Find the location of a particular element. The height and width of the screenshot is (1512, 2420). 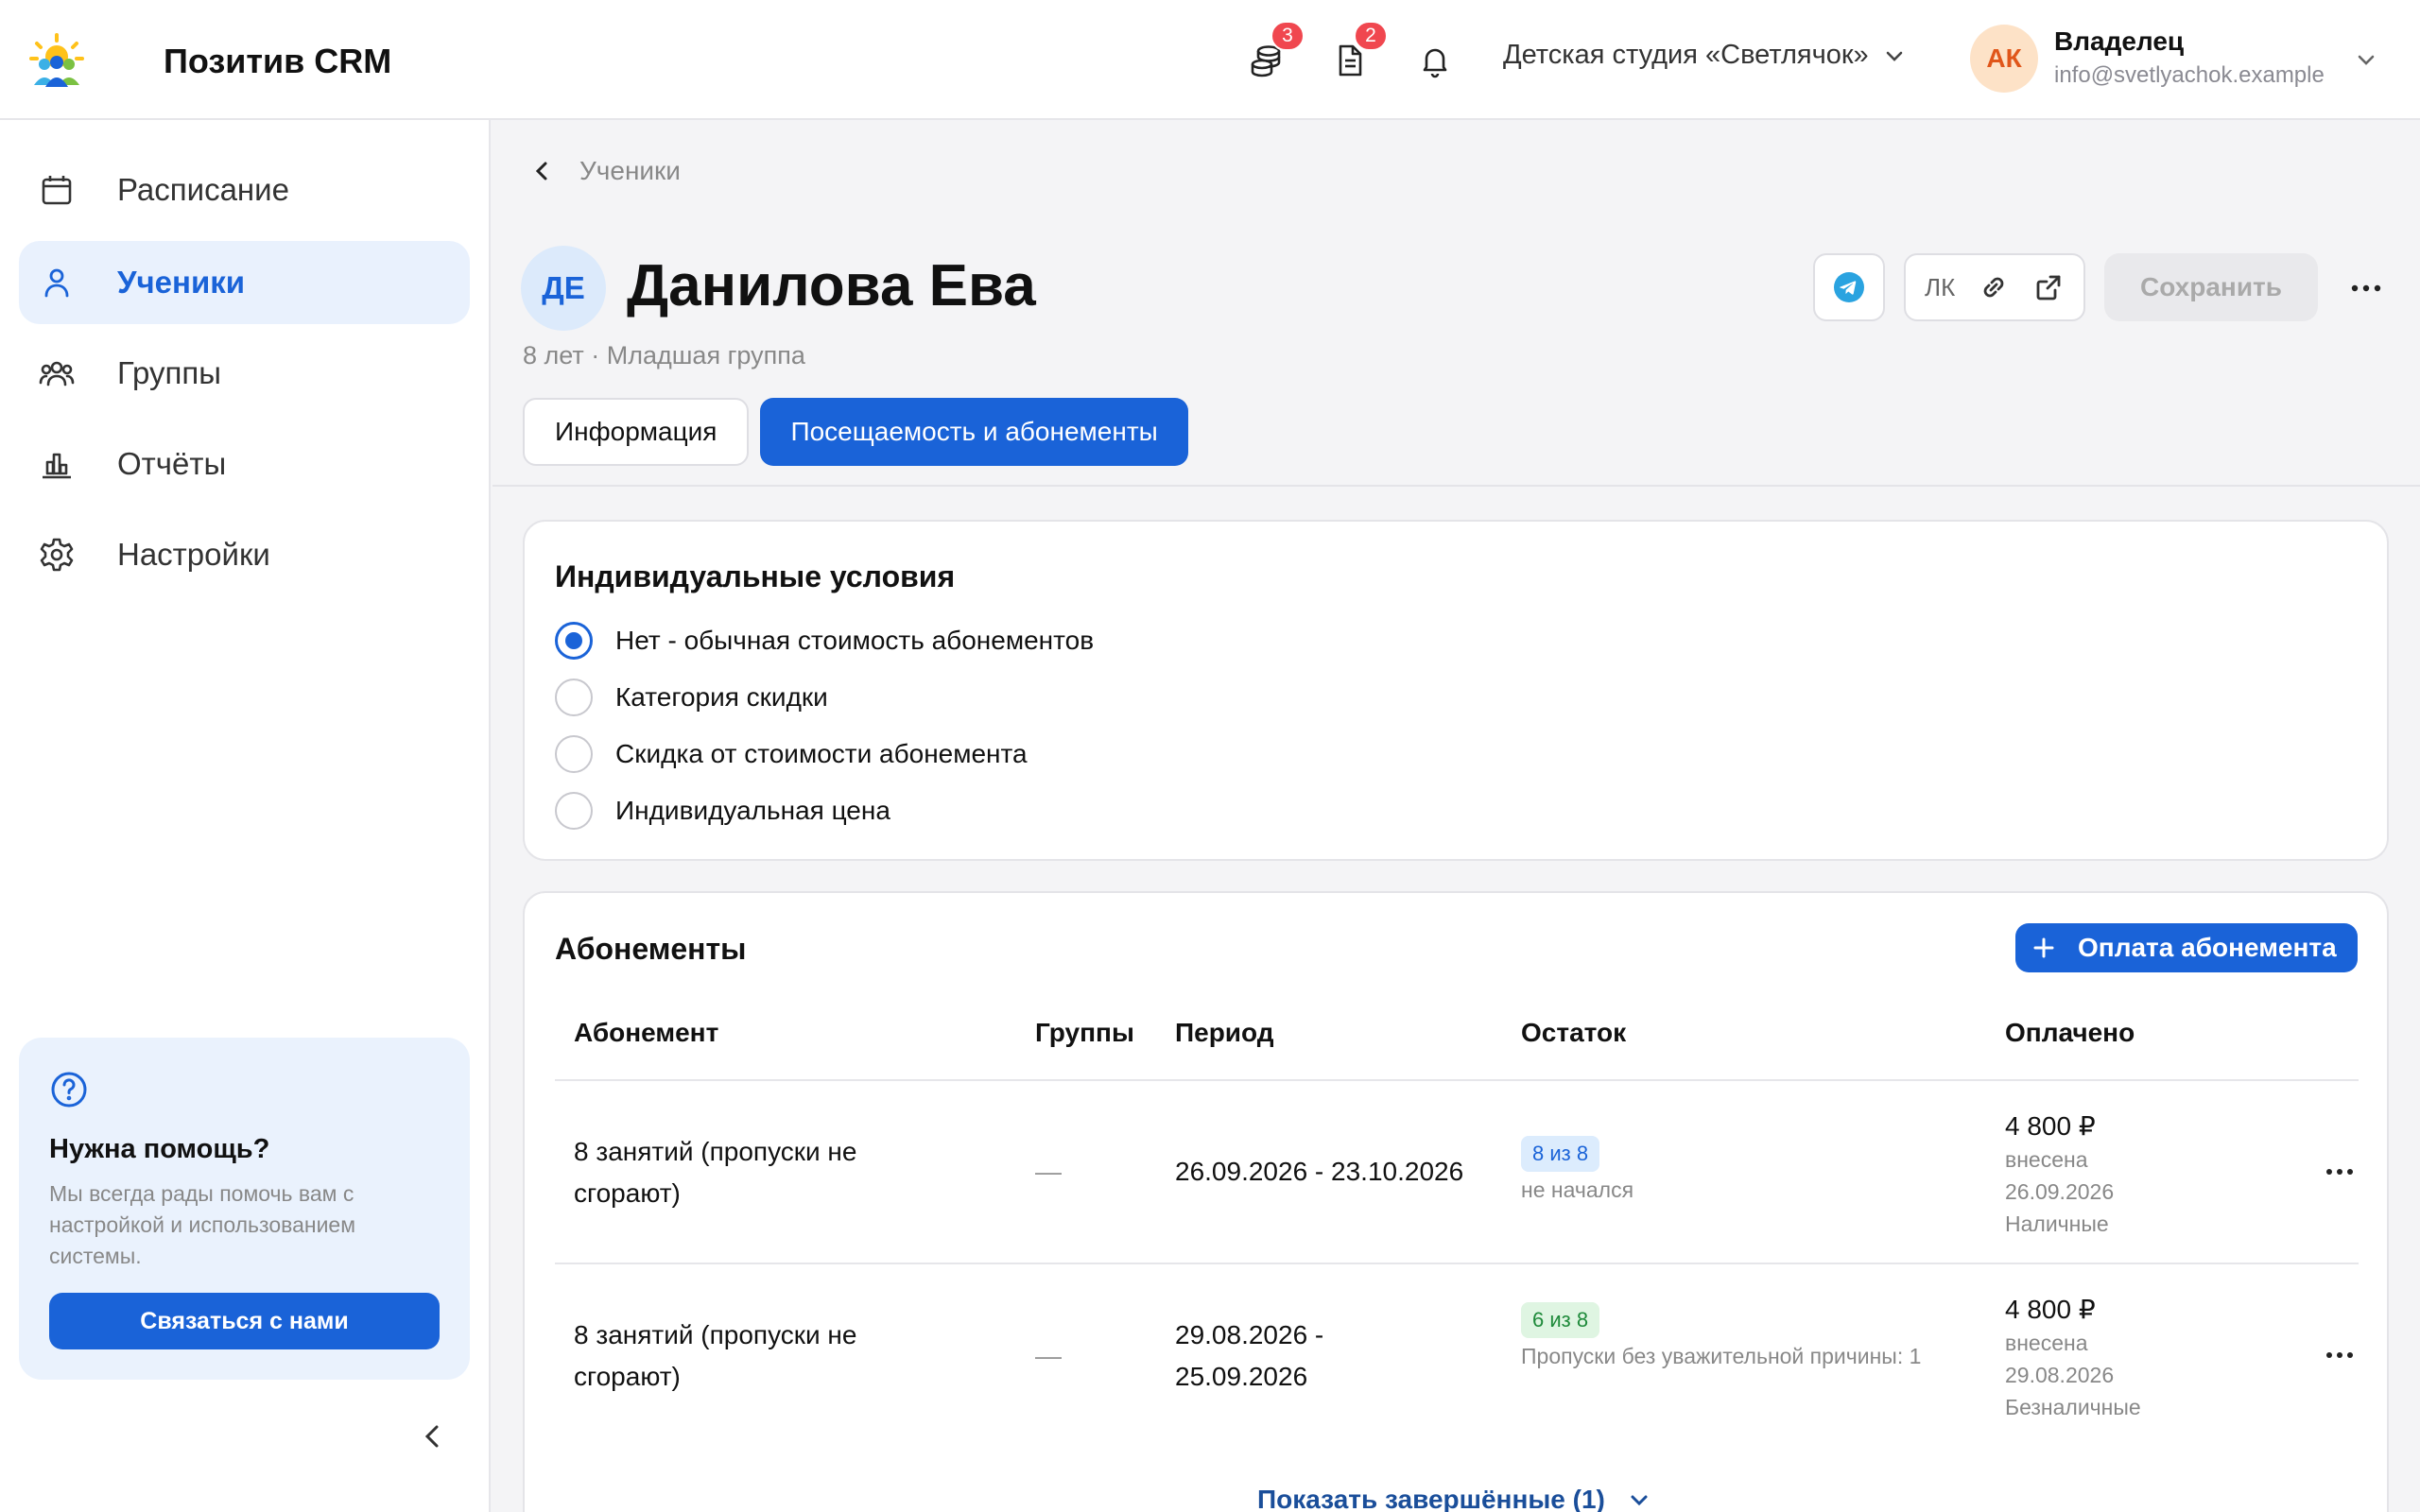

page-title: Данилова Ева is located at coordinates (831, 285).